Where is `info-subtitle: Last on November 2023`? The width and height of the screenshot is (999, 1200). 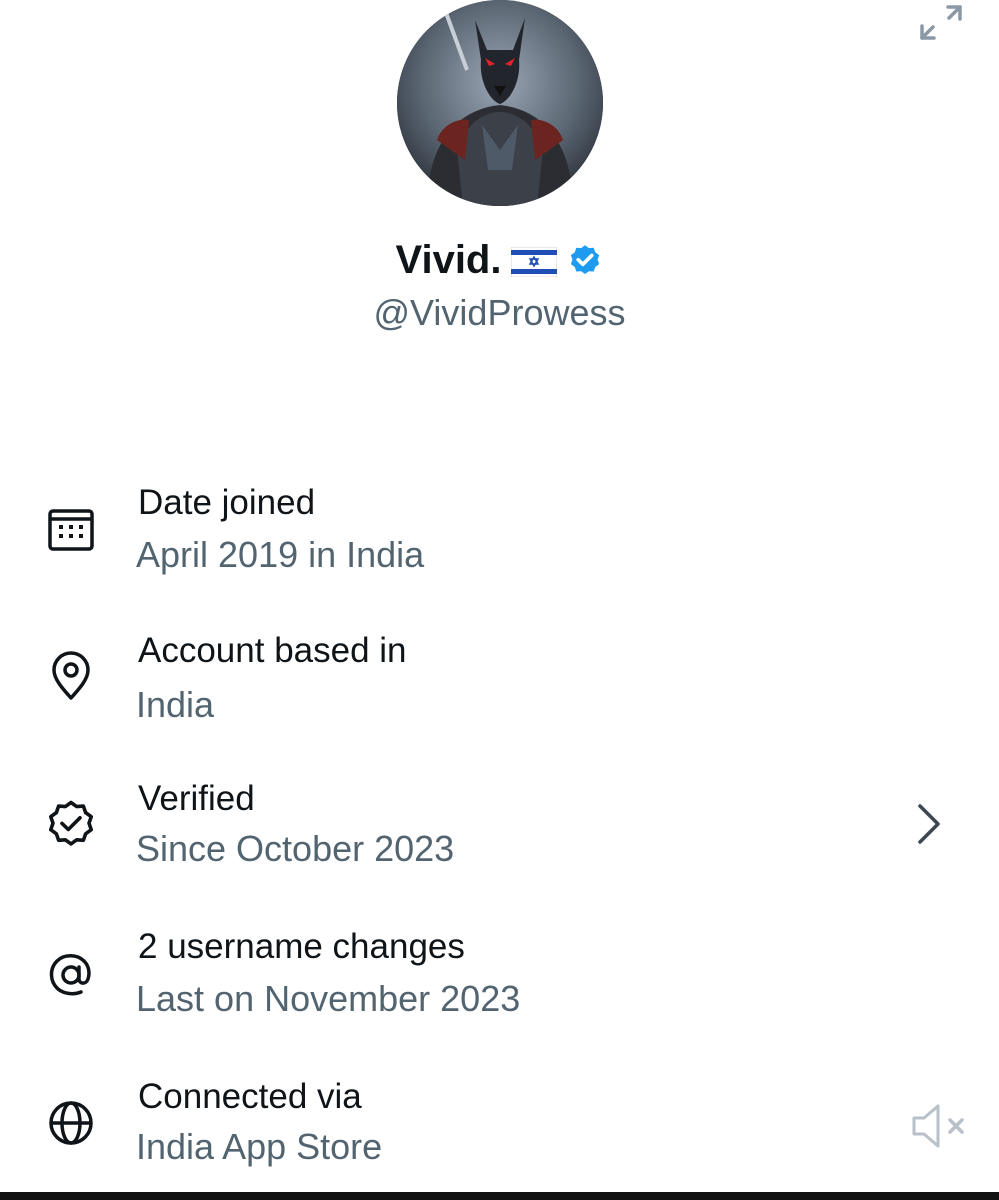 info-subtitle: Last on November 2023 is located at coordinates (328, 998).